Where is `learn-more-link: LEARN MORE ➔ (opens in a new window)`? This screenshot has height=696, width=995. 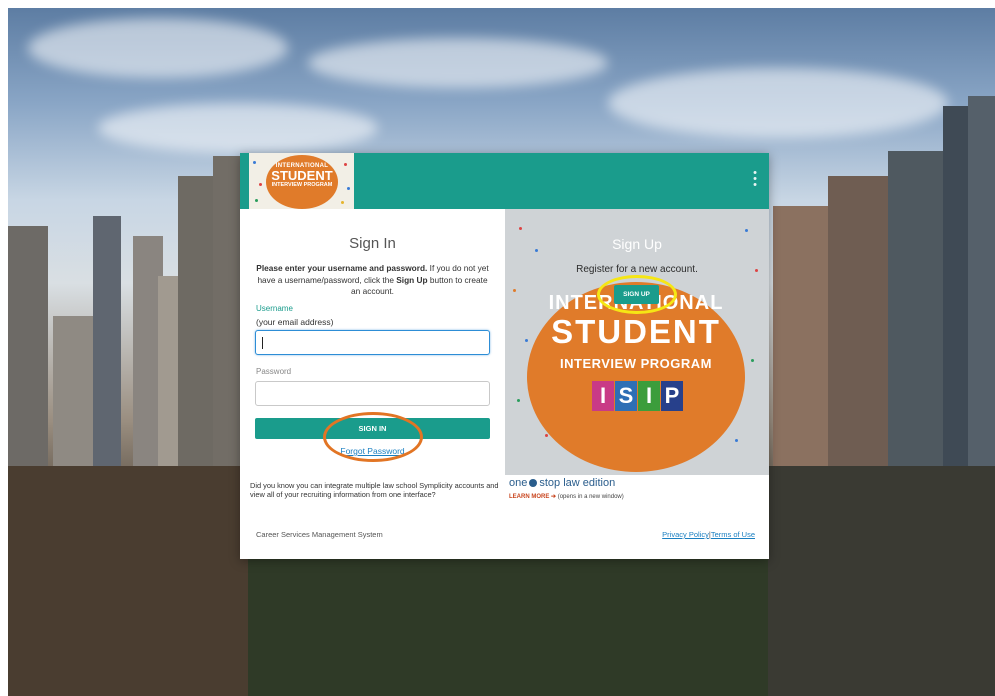 learn-more-link: LEARN MORE ➔ (opens in a new window) is located at coordinates (566, 496).